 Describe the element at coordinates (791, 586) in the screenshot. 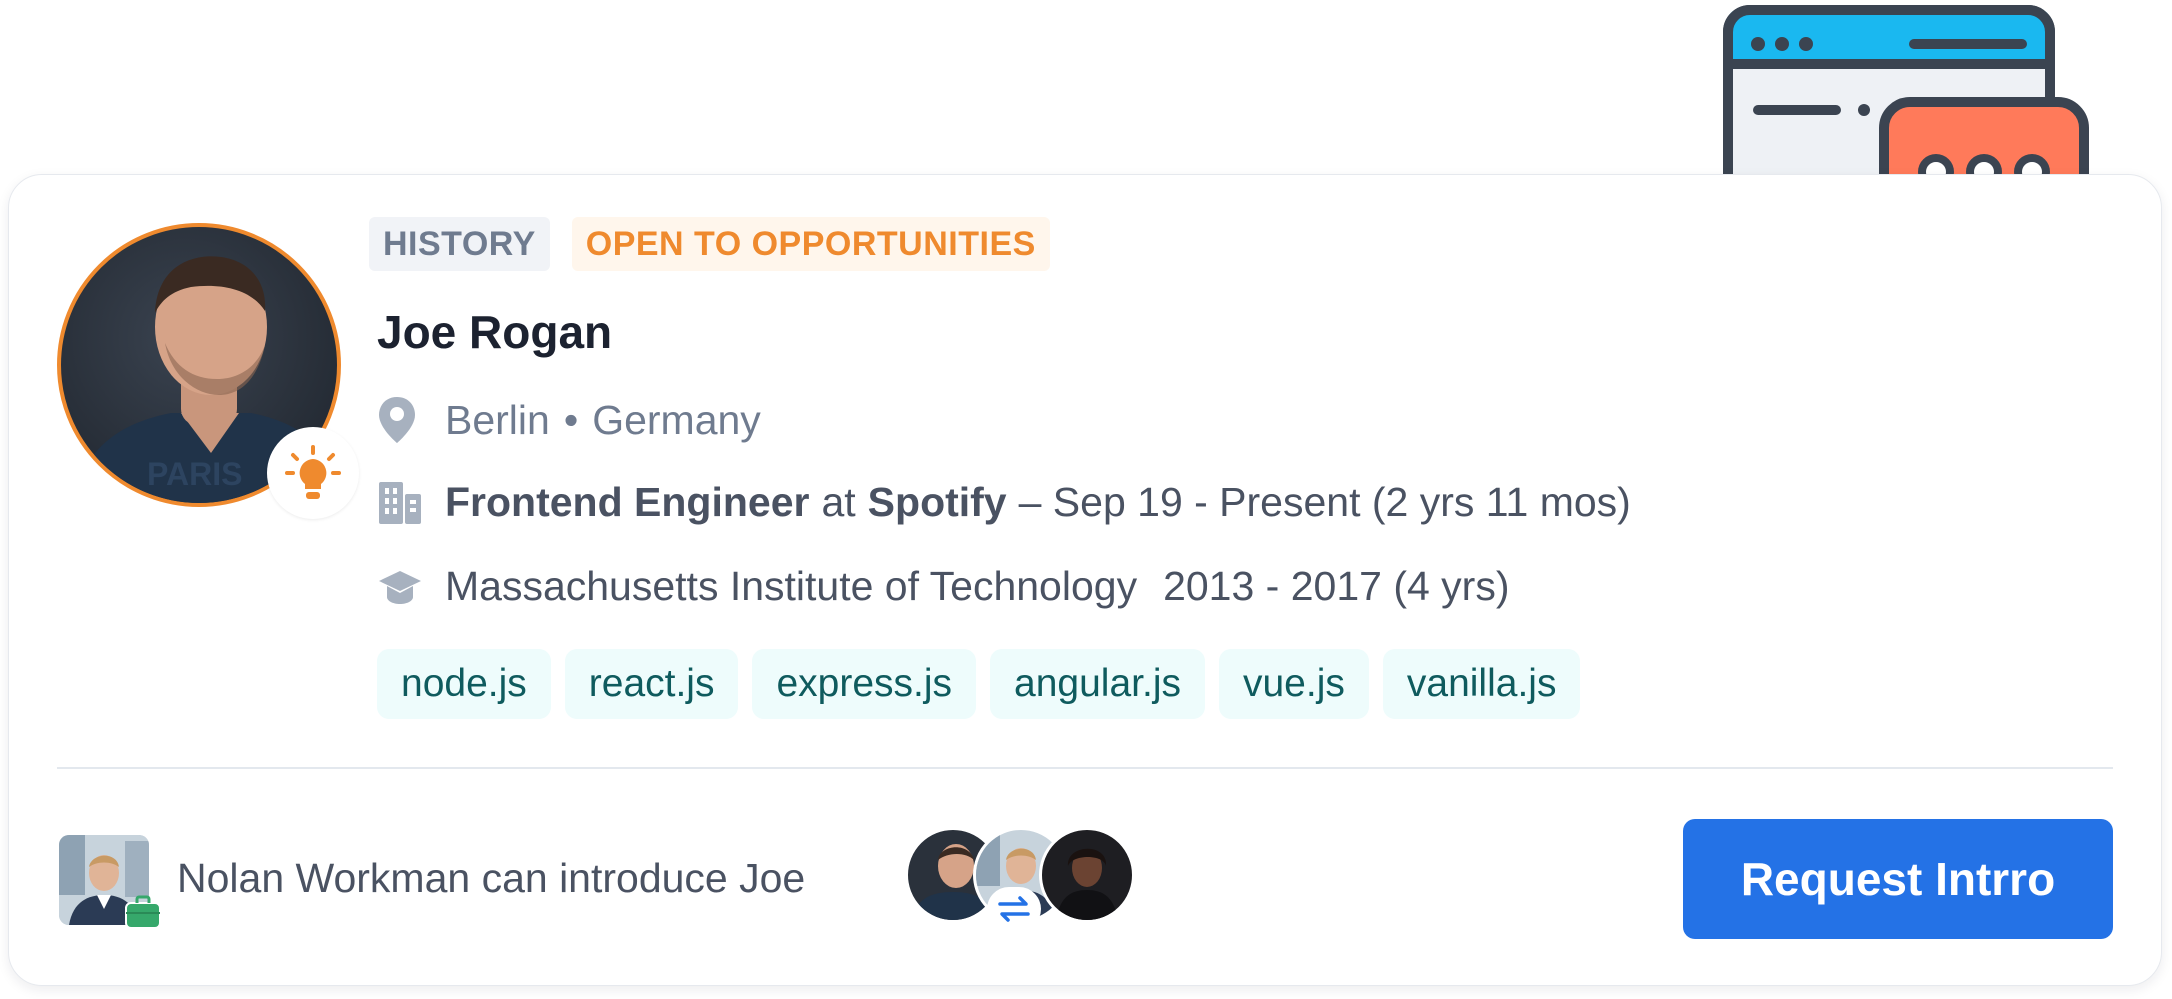

I see `education-school: Massachusetts Institute of Technology` at that location.